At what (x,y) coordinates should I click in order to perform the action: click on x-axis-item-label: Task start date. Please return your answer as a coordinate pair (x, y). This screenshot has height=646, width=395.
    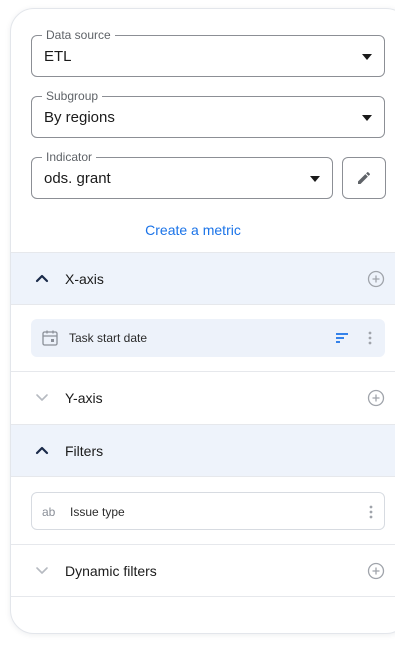
    Looking at the image, I should click on (108, 338).